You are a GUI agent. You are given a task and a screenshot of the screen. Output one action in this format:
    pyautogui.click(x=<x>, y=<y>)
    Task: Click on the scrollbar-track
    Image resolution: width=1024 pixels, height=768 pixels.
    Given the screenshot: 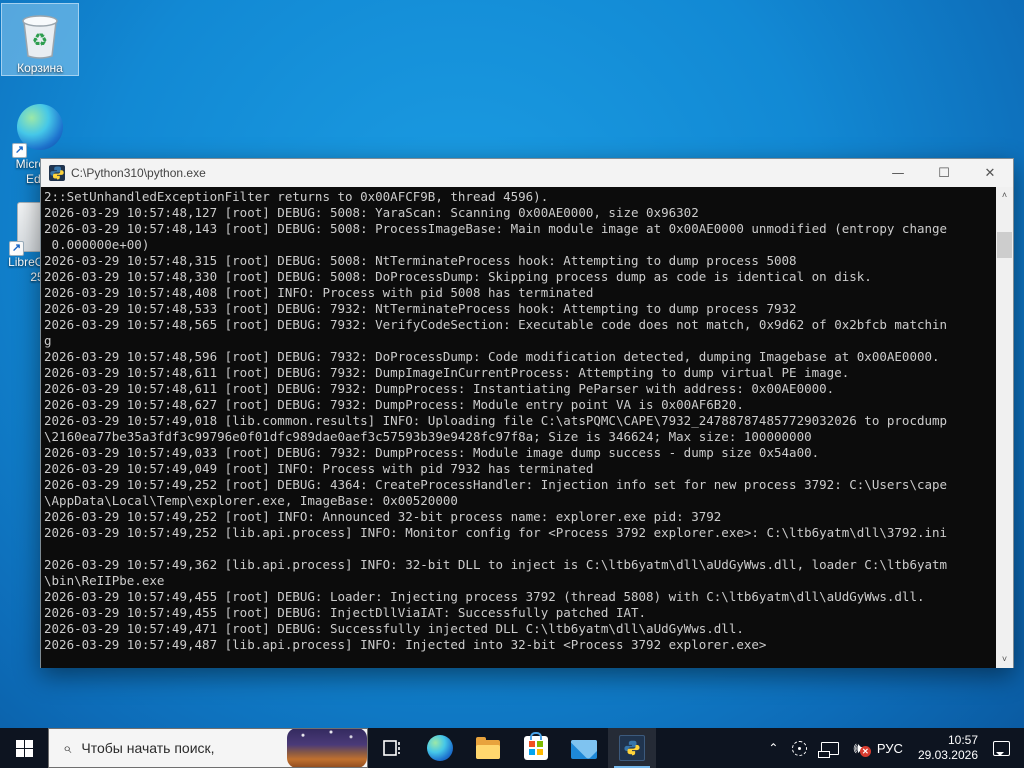 What is the action you would take?
    pyautogui.click(x=1004, y=427)
    